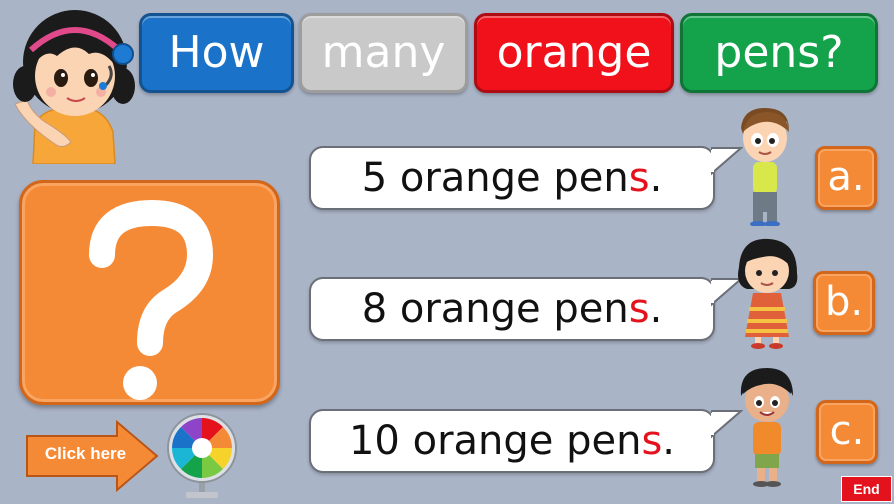  Describe the element at coordinates (639, 309) in the screenshot. I see `answer-highlight-b: s` at that location.